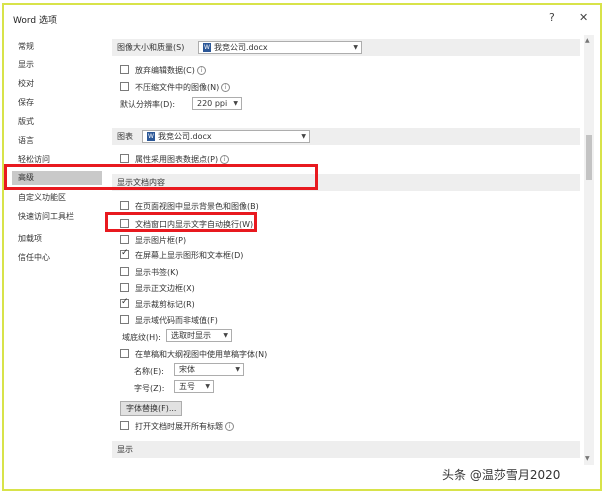 The height and width of the screenshot is (496, 606). What do you see at coordinates (124, 239) in the screenshot?
I see `picture-placeholders-checkbox` at bounding box center [124, 239].